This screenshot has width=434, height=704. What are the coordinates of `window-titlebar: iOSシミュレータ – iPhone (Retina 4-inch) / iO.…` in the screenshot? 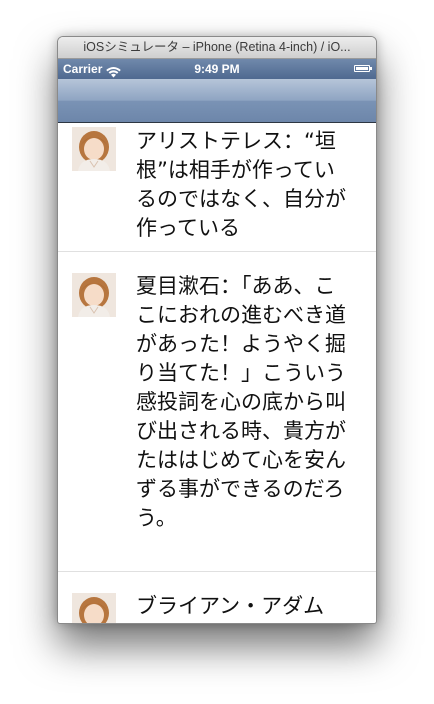 It's located at (217, 48).